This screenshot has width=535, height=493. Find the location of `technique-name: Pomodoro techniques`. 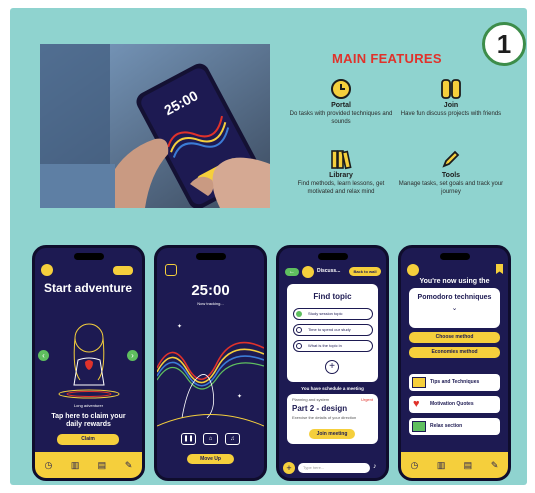

technique-name: Pomodoro techniques is located at coordinates (454, 297).